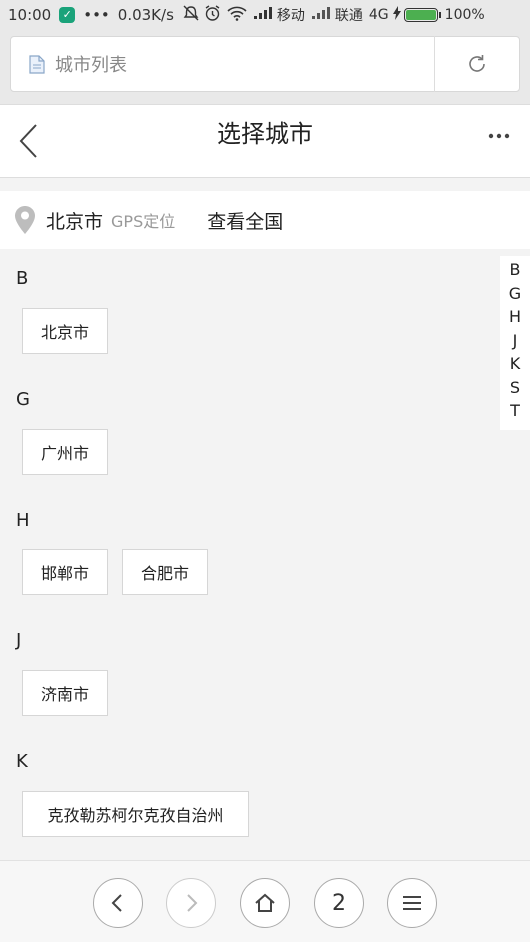  I want to click on group-letter-h: H, so click(23, 520).